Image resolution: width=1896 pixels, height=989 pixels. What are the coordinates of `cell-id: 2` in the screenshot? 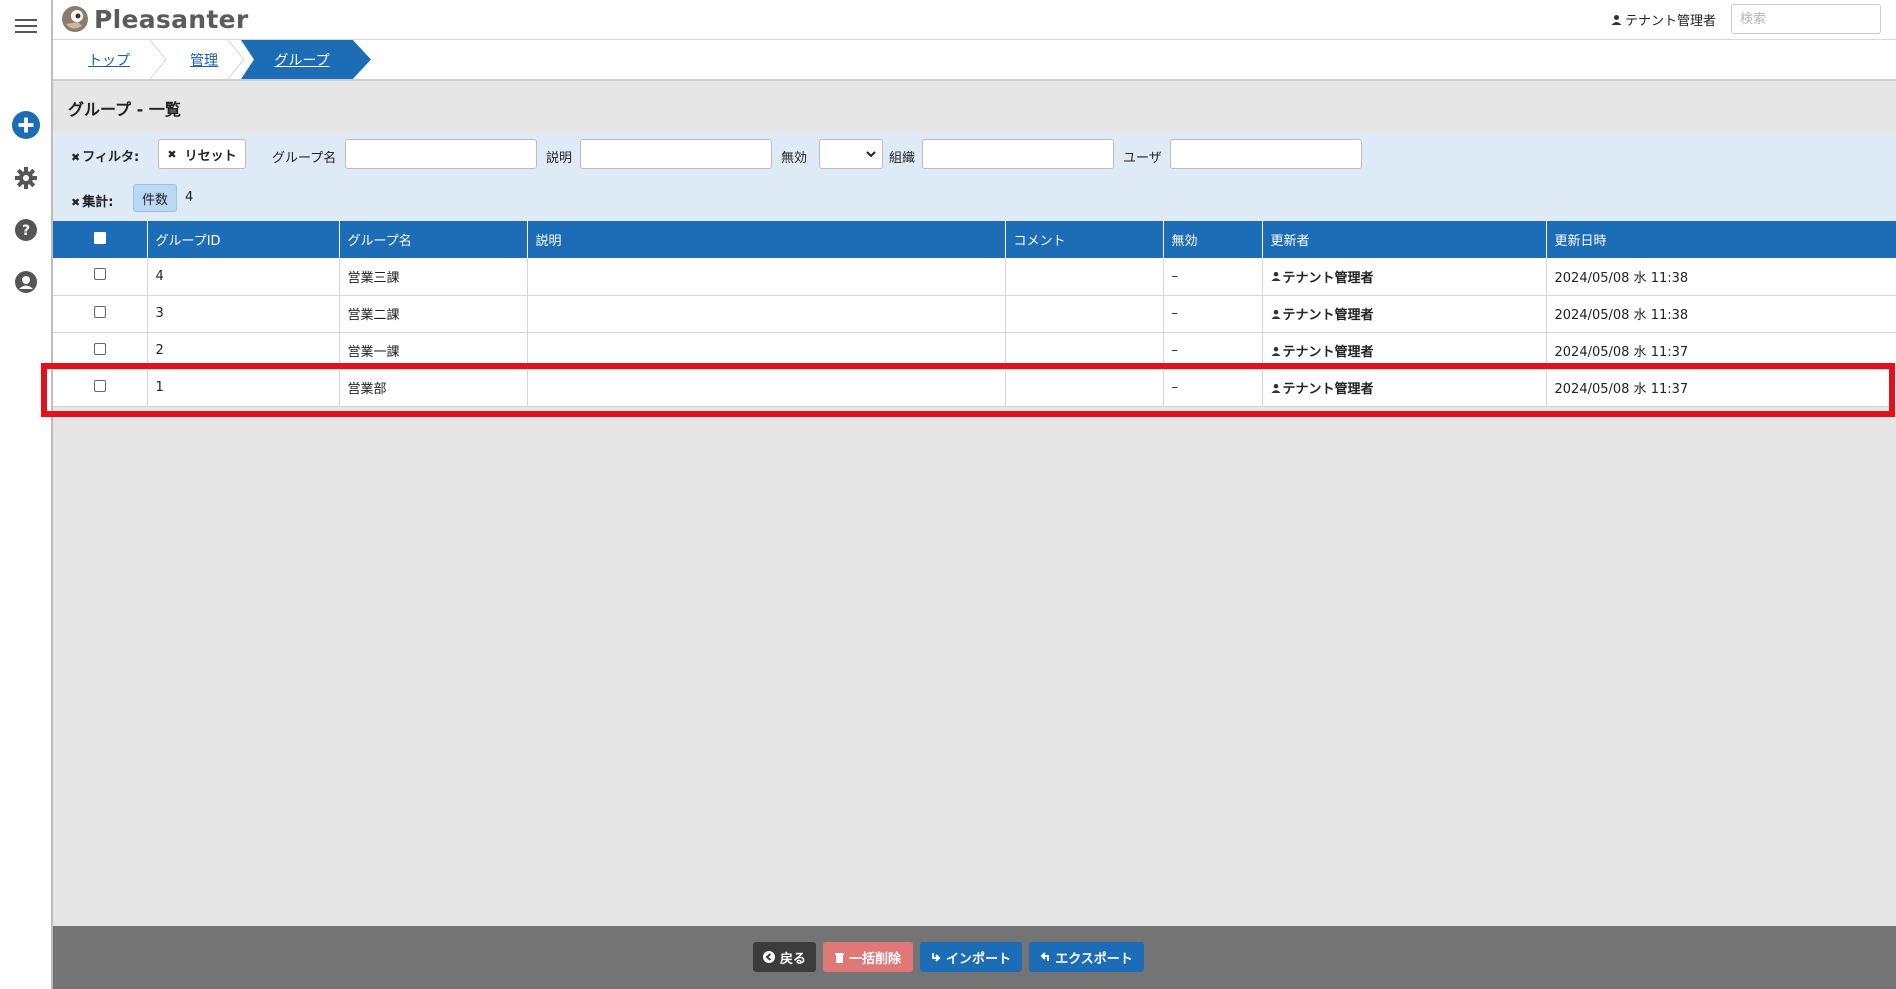 It's located at (243, 351).